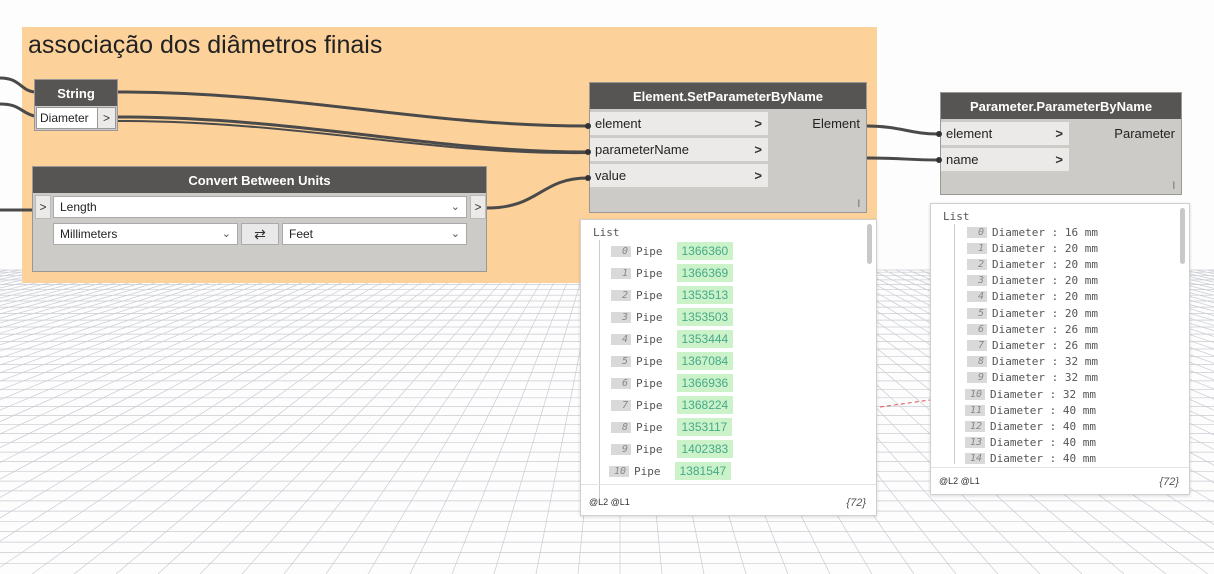 The height and width of the screenshot is (574, 1214). What do you see at coordinates (672, 427) in the screenshot?
I see `list-item: 8 Pipe 1353117` at bounding box center [672, 427].